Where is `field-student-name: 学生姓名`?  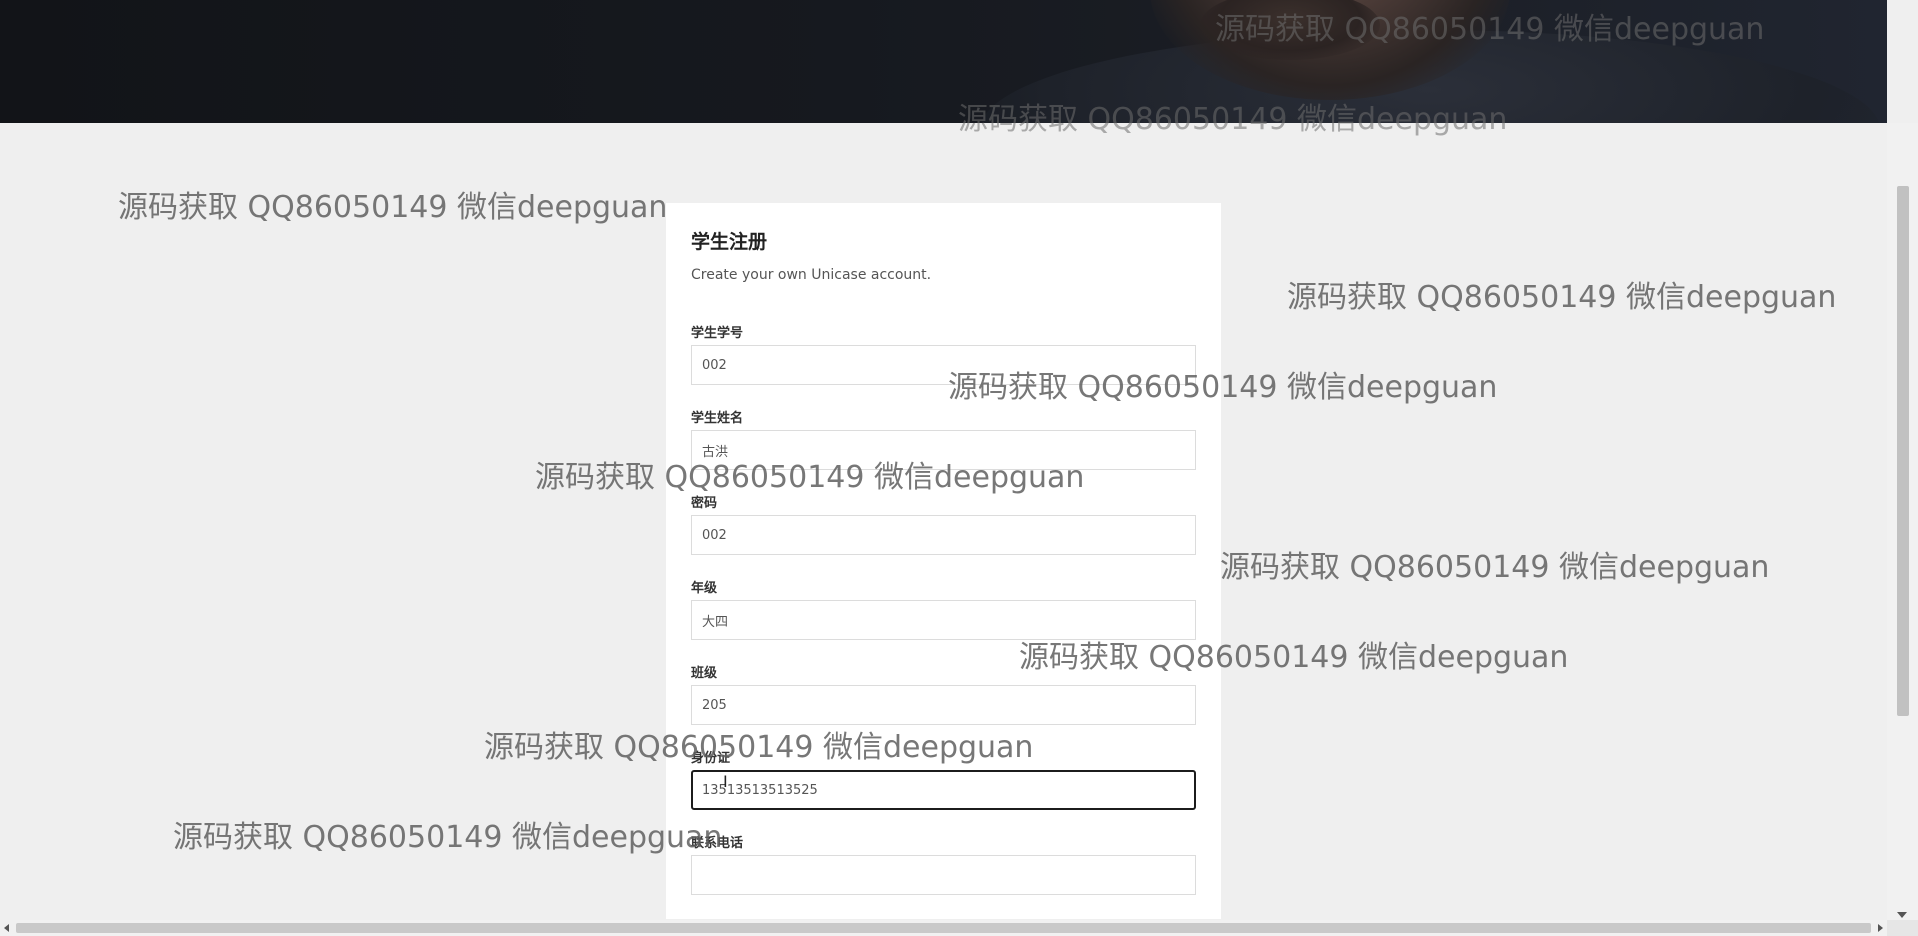
field-student-name: 学生姓名 is located at coordinates (943, 438).